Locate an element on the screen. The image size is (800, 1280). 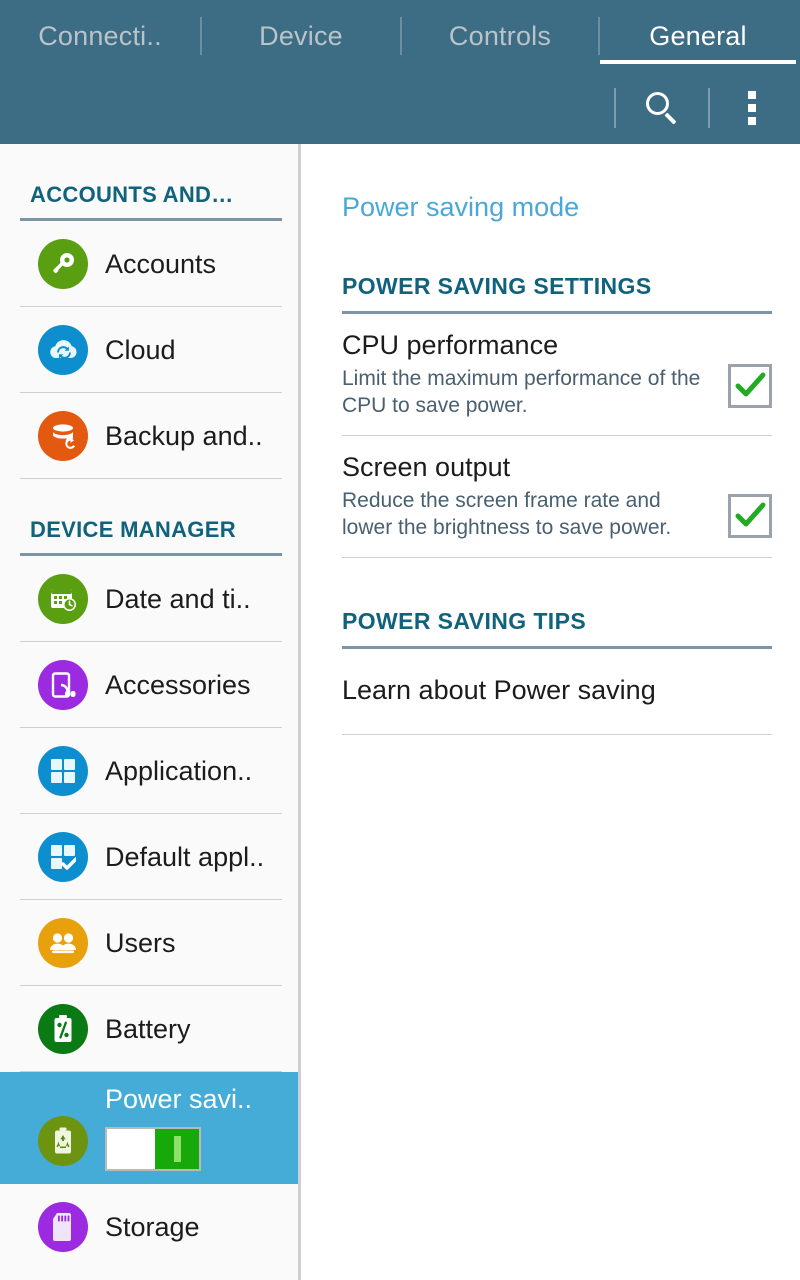
sidebar-item-users: Users is located at coordinates (149, 943).